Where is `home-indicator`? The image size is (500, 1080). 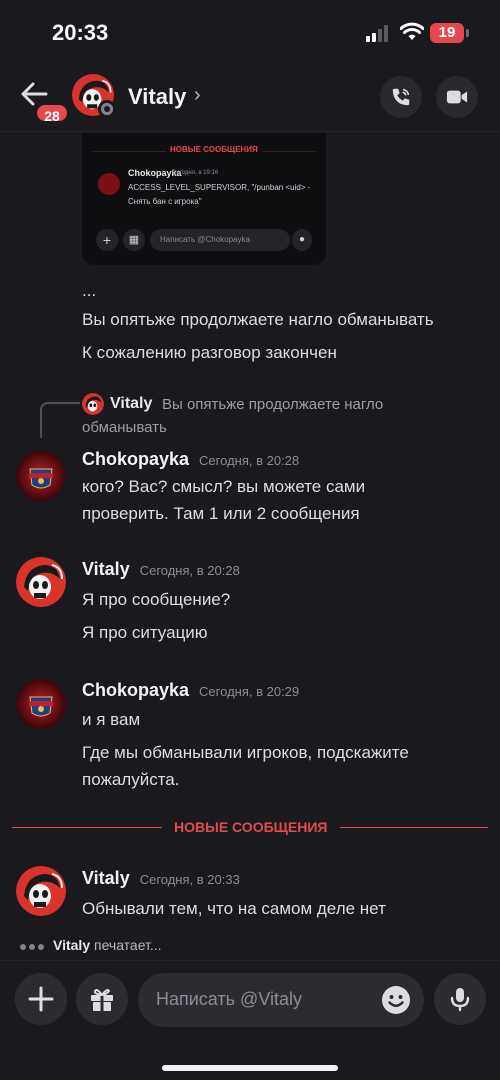
home-indicator is located at coordinates (250, 1068).